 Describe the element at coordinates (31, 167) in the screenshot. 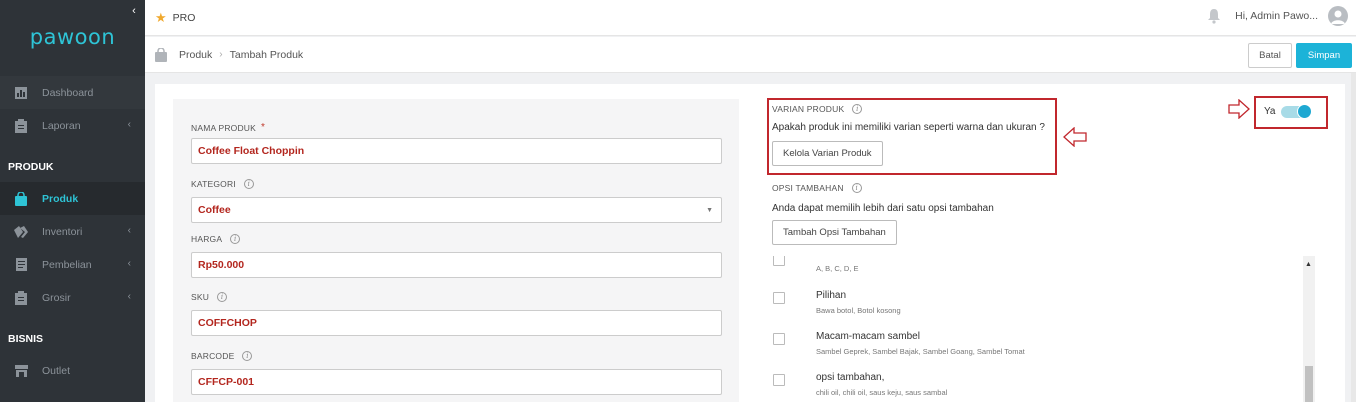

I see `section-produk: PRODUK` at that location.